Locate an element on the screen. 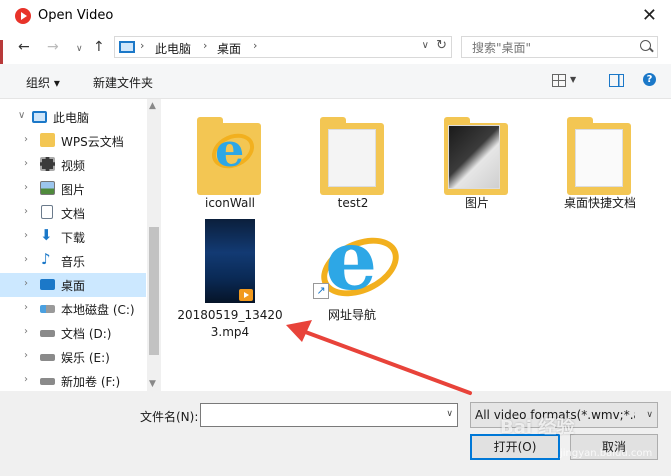  baidu-watermark-url: jingyan.baidu.com is located at coordinates (606, 453).